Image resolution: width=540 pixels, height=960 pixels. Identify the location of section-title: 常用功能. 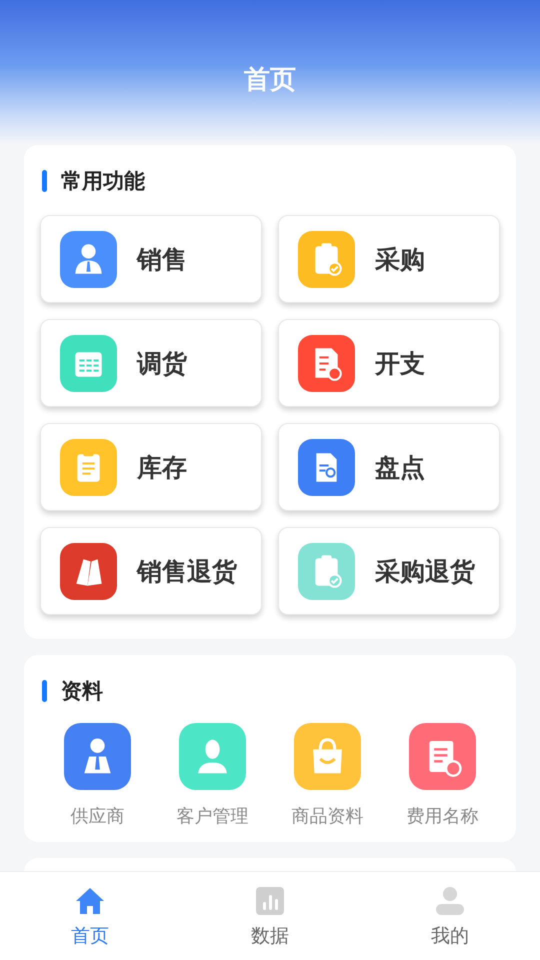
(270, 181).